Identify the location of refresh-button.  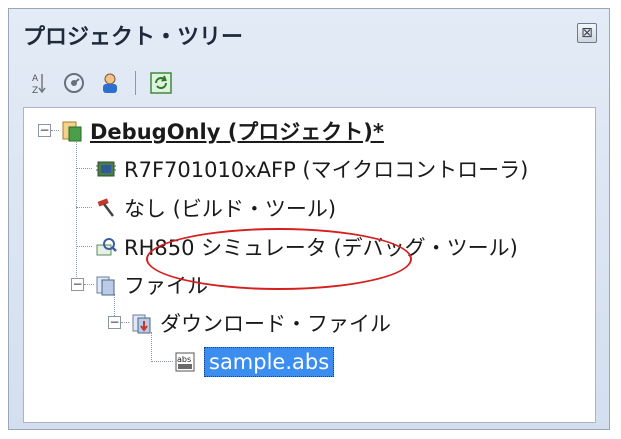
(161, 83).